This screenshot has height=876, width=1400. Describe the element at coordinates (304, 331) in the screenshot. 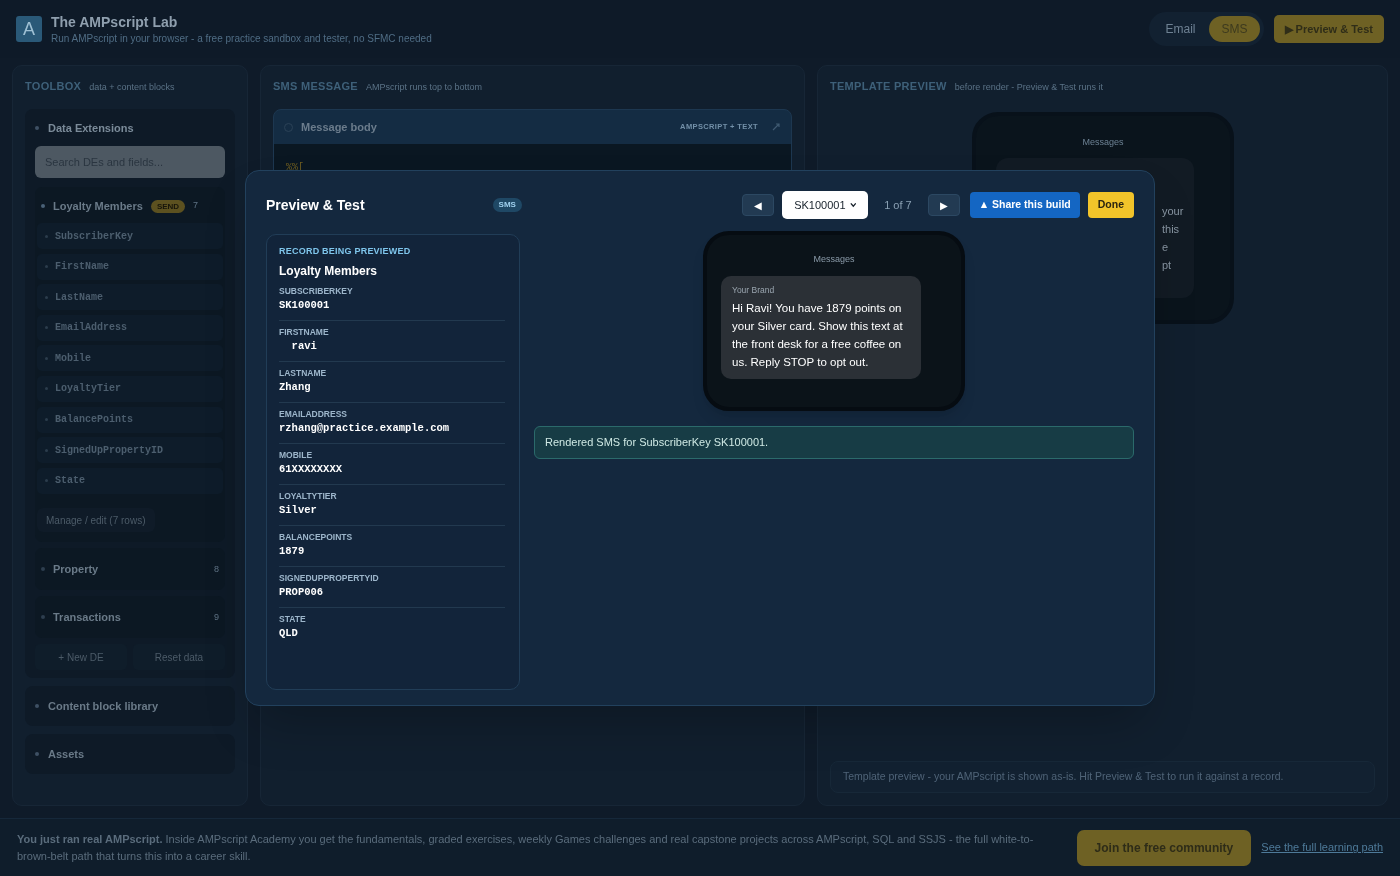

I see `field-label: FIRSTNAME` at that location.